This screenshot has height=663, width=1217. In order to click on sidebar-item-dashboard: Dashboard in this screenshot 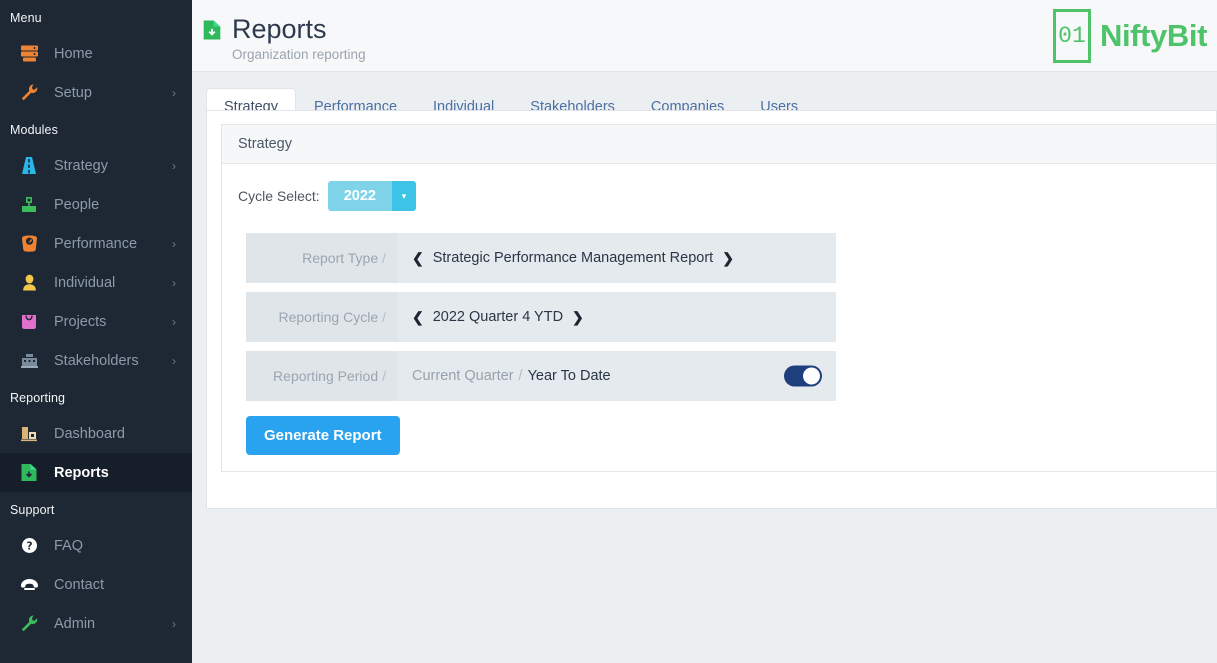, I will do `click(96, 433)`.